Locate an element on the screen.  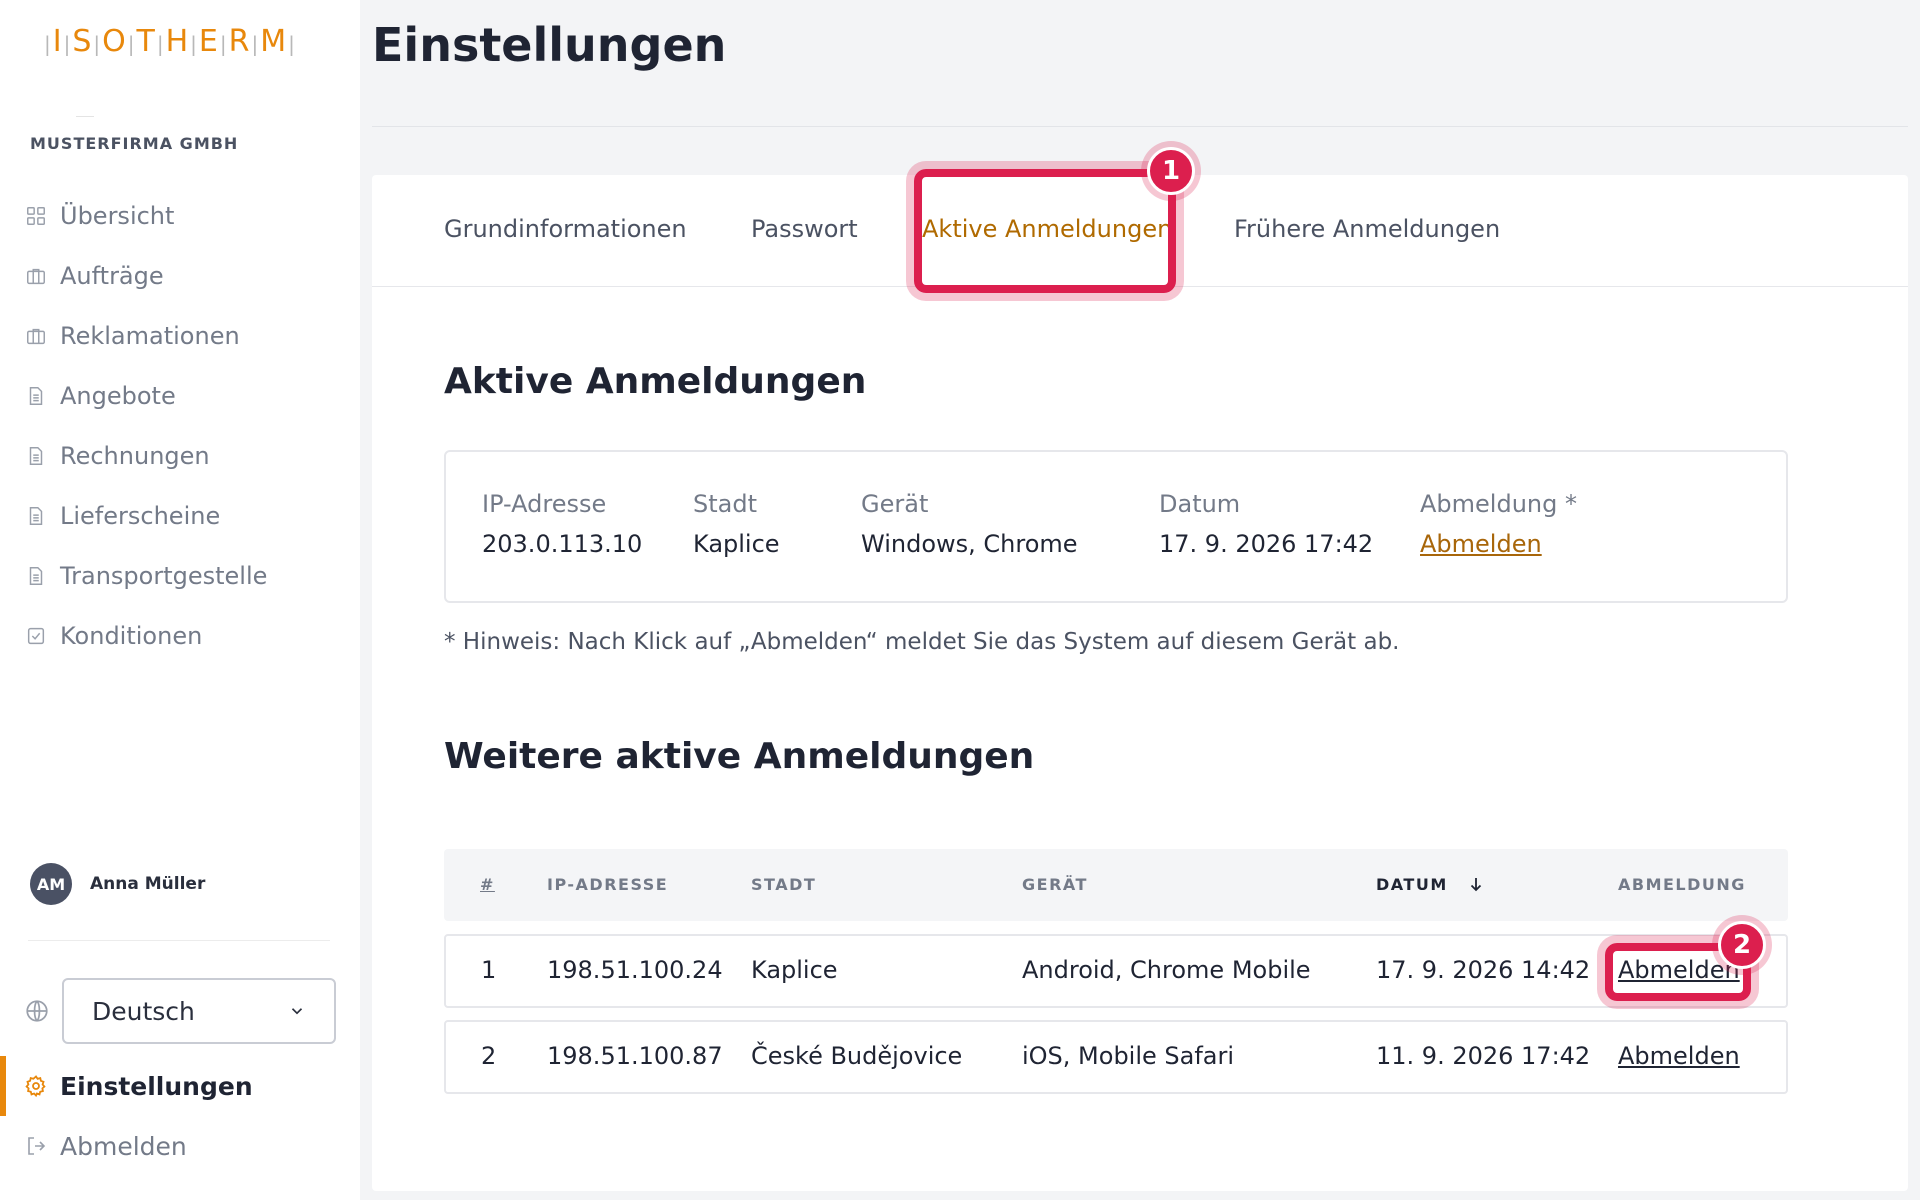
isotherm-logo: |I|S|O|T|H|E|R|M| is located at coordinates (170, 41).